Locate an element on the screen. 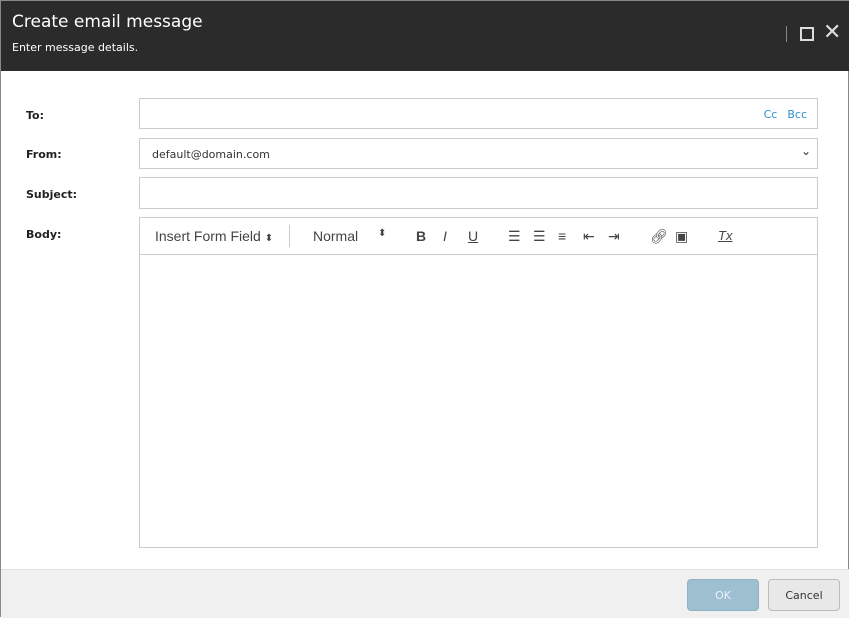 This screenshot has height=618, width=849. insert-form-field-select: Insert Form Field ⬍ is located at coordinates (214, 236).